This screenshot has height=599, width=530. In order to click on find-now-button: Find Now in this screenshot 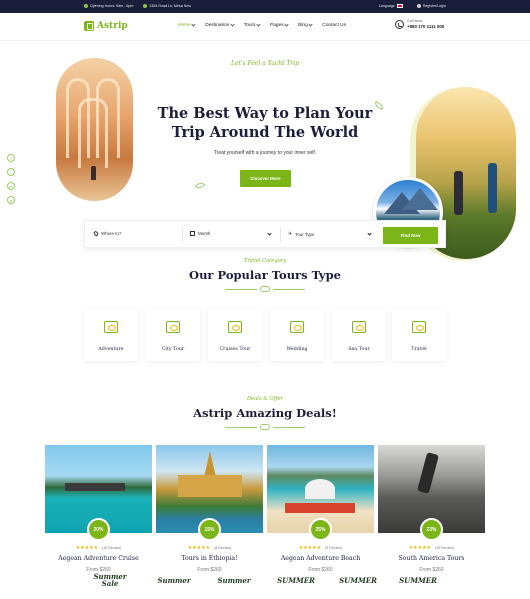, I will do `click(410, 235)`.